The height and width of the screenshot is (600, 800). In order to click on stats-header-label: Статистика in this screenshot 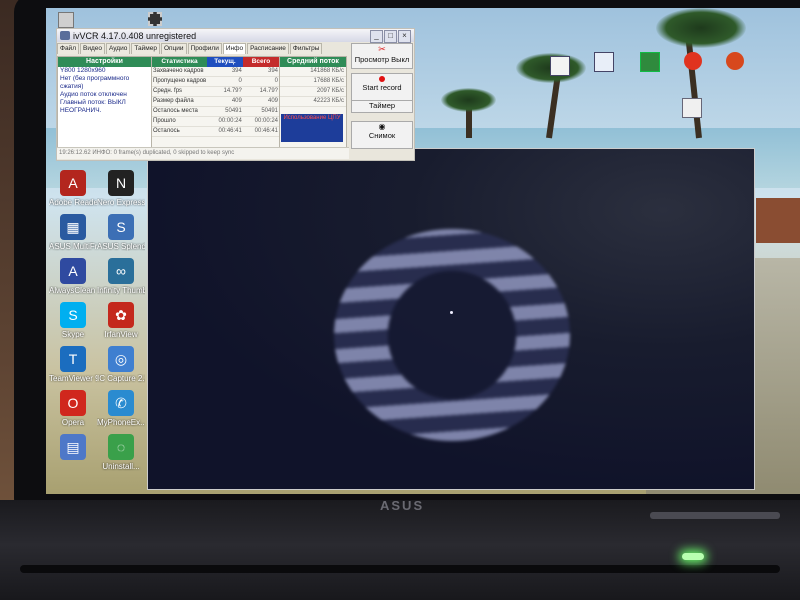, I will do `click(179, 62)`.